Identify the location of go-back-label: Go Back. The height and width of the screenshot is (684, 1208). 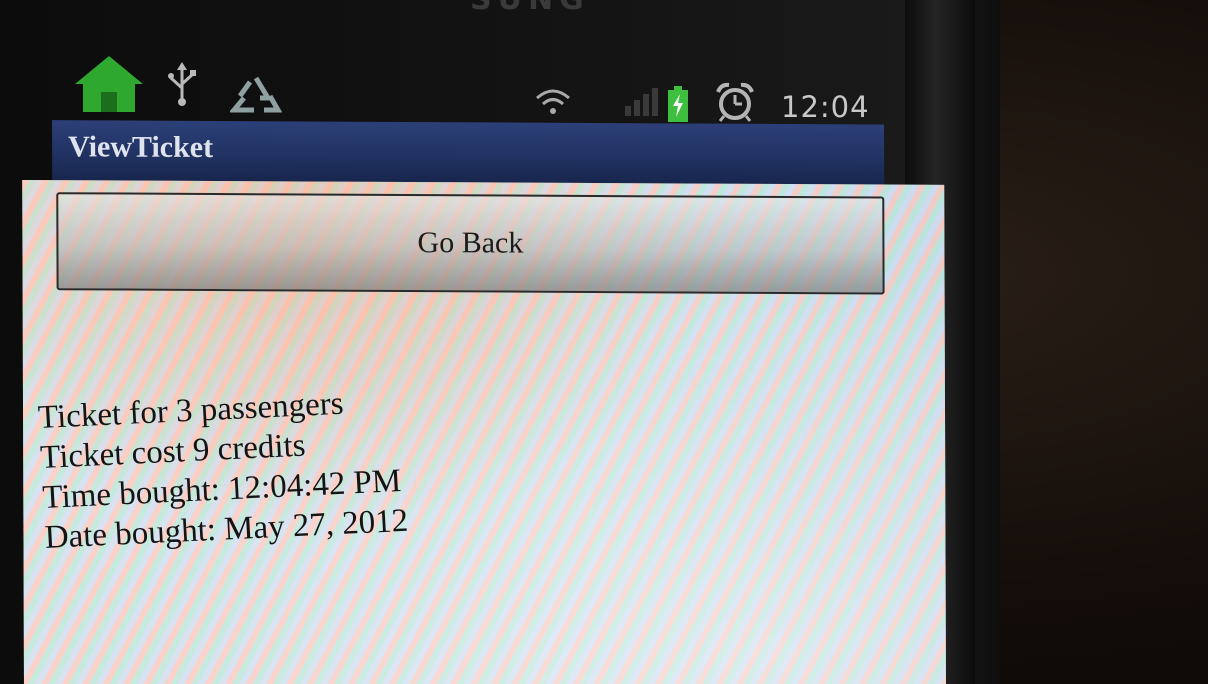
(470, 243).